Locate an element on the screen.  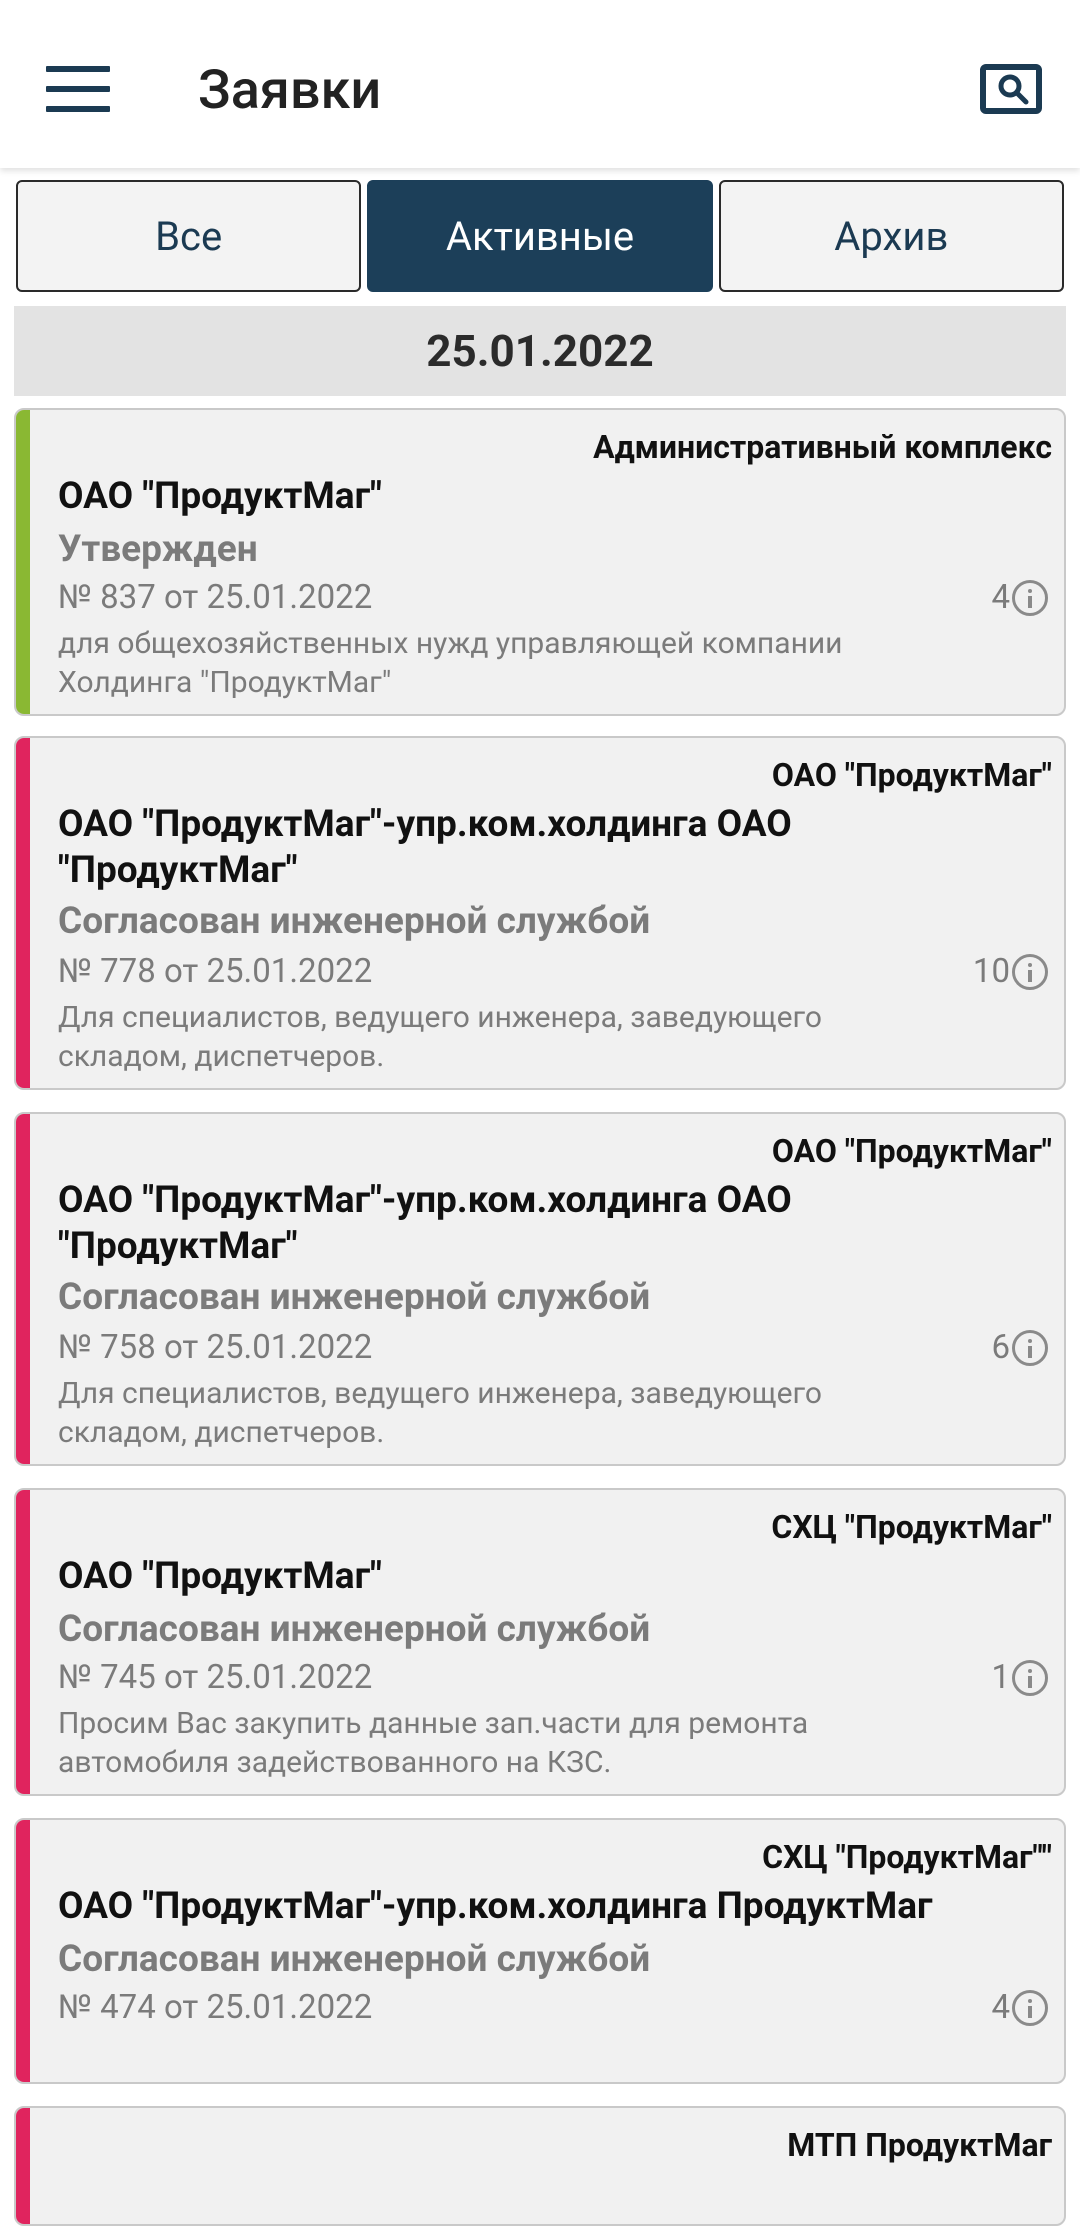
tab-archive: Архив is located at coordinates (891, 236).